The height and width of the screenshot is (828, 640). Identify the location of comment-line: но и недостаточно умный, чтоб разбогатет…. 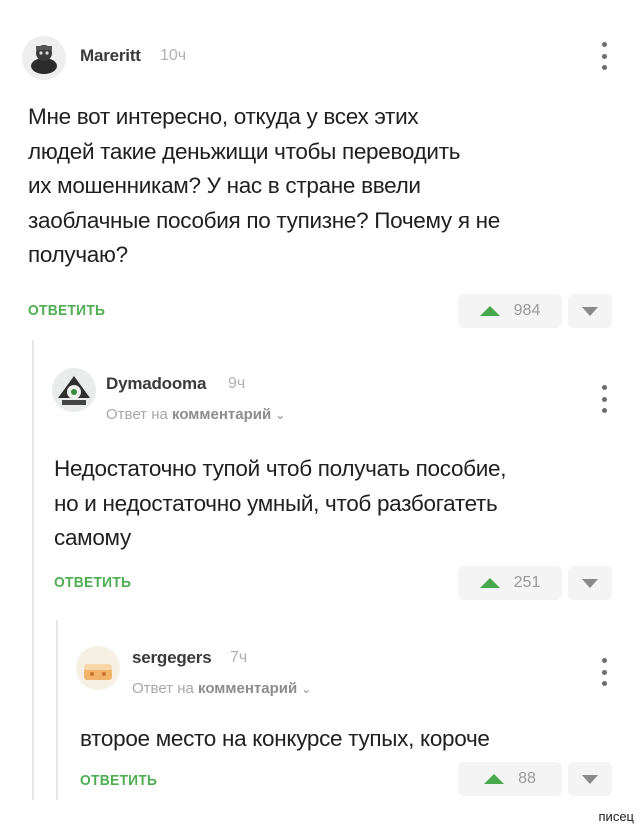
(276, 503).